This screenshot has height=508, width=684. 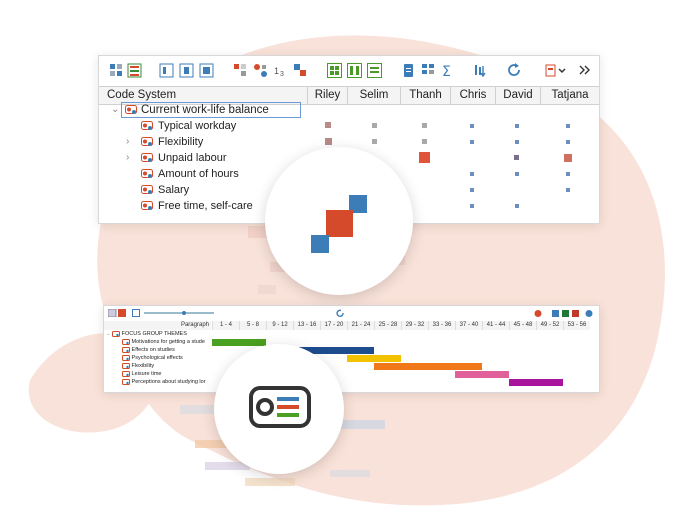 I want to click on sigma-icon: Σ, so click(x=448, y=70).